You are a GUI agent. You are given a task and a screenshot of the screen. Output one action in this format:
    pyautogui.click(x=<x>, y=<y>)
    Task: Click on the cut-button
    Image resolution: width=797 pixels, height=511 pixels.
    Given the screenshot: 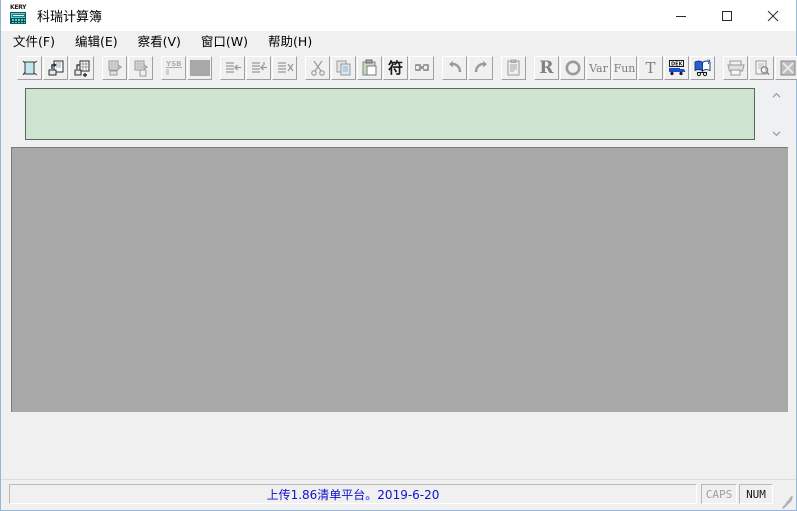 What is the action you would take?
    pyautogui.click(x=317, y=68)
    